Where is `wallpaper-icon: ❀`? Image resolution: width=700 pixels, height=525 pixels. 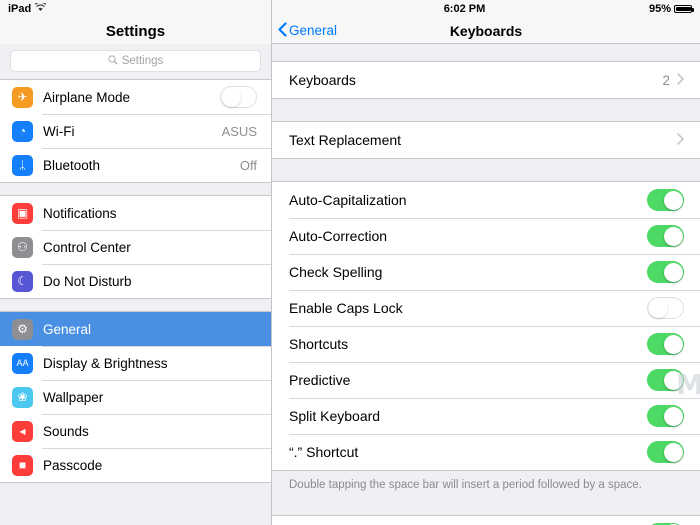 wallpaper-icon: ❀ is located at coordinates (22, 397).